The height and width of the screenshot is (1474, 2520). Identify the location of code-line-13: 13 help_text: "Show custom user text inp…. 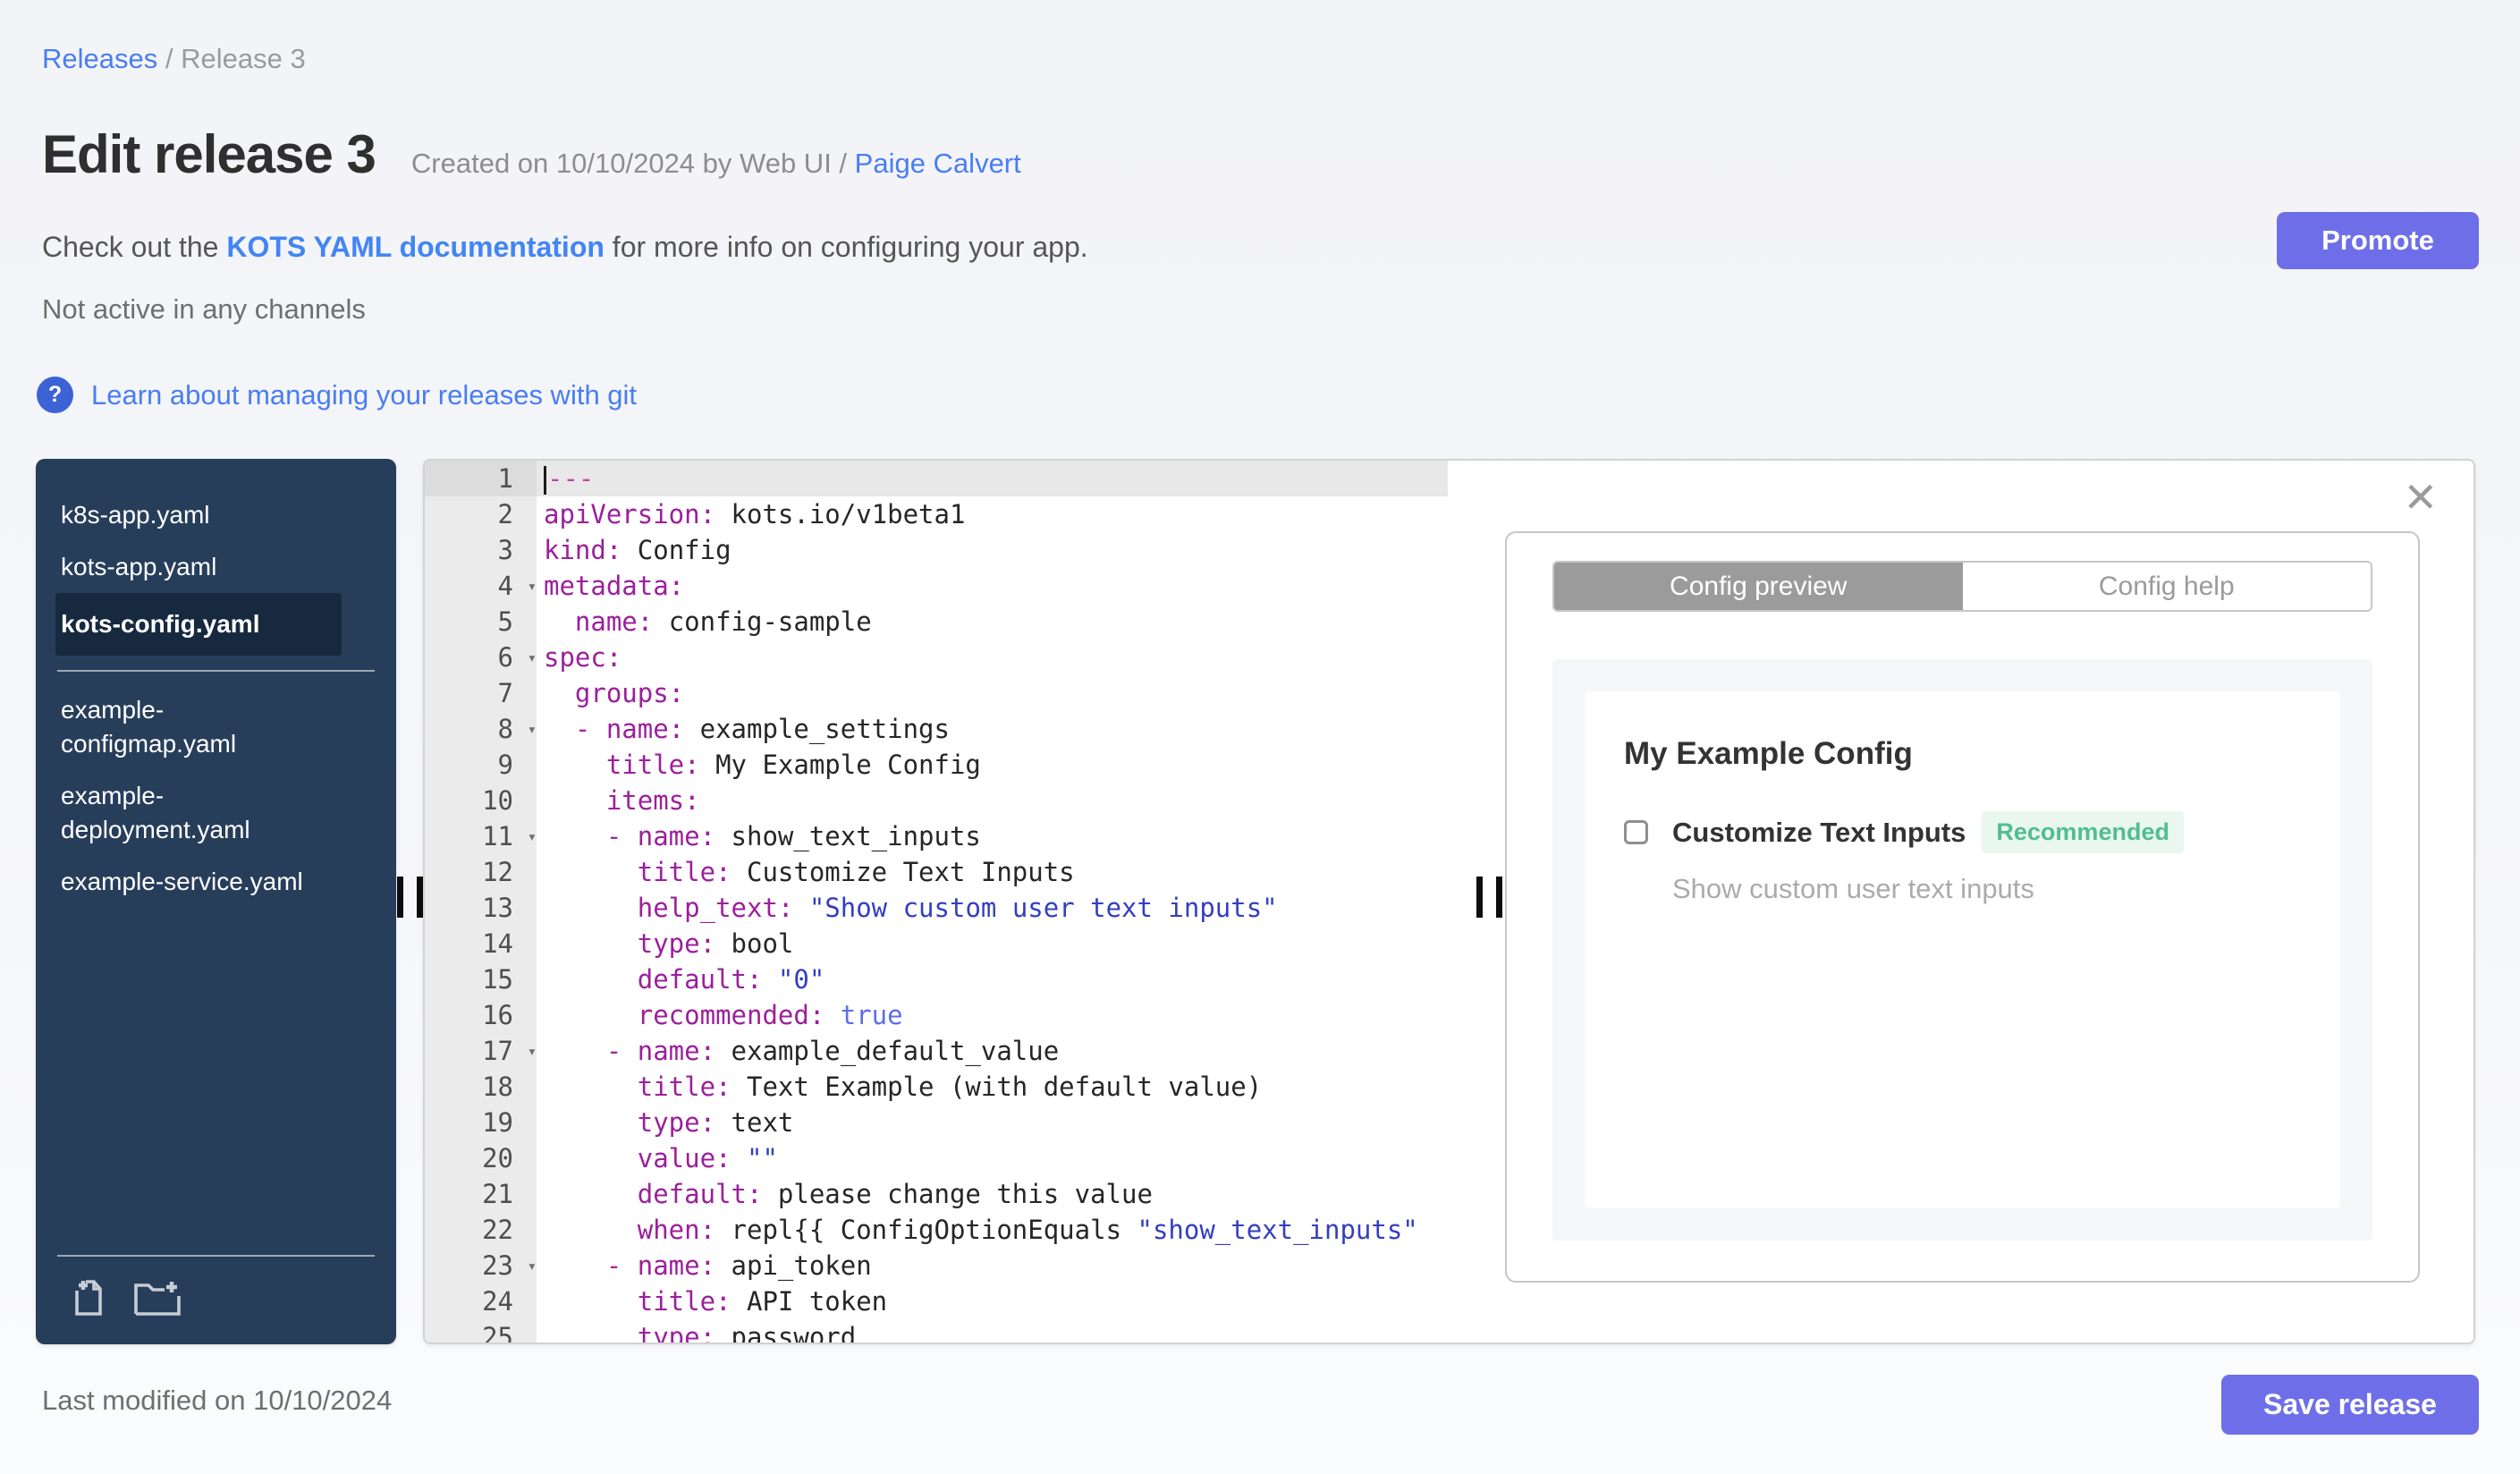
(937, 908).